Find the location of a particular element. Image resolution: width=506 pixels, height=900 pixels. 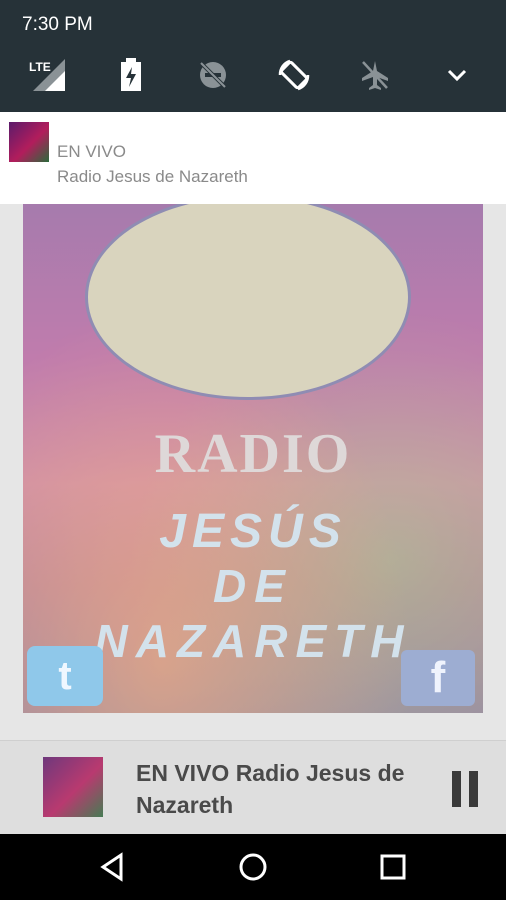

radio-logo-icon is located at coordinates (29, 142).